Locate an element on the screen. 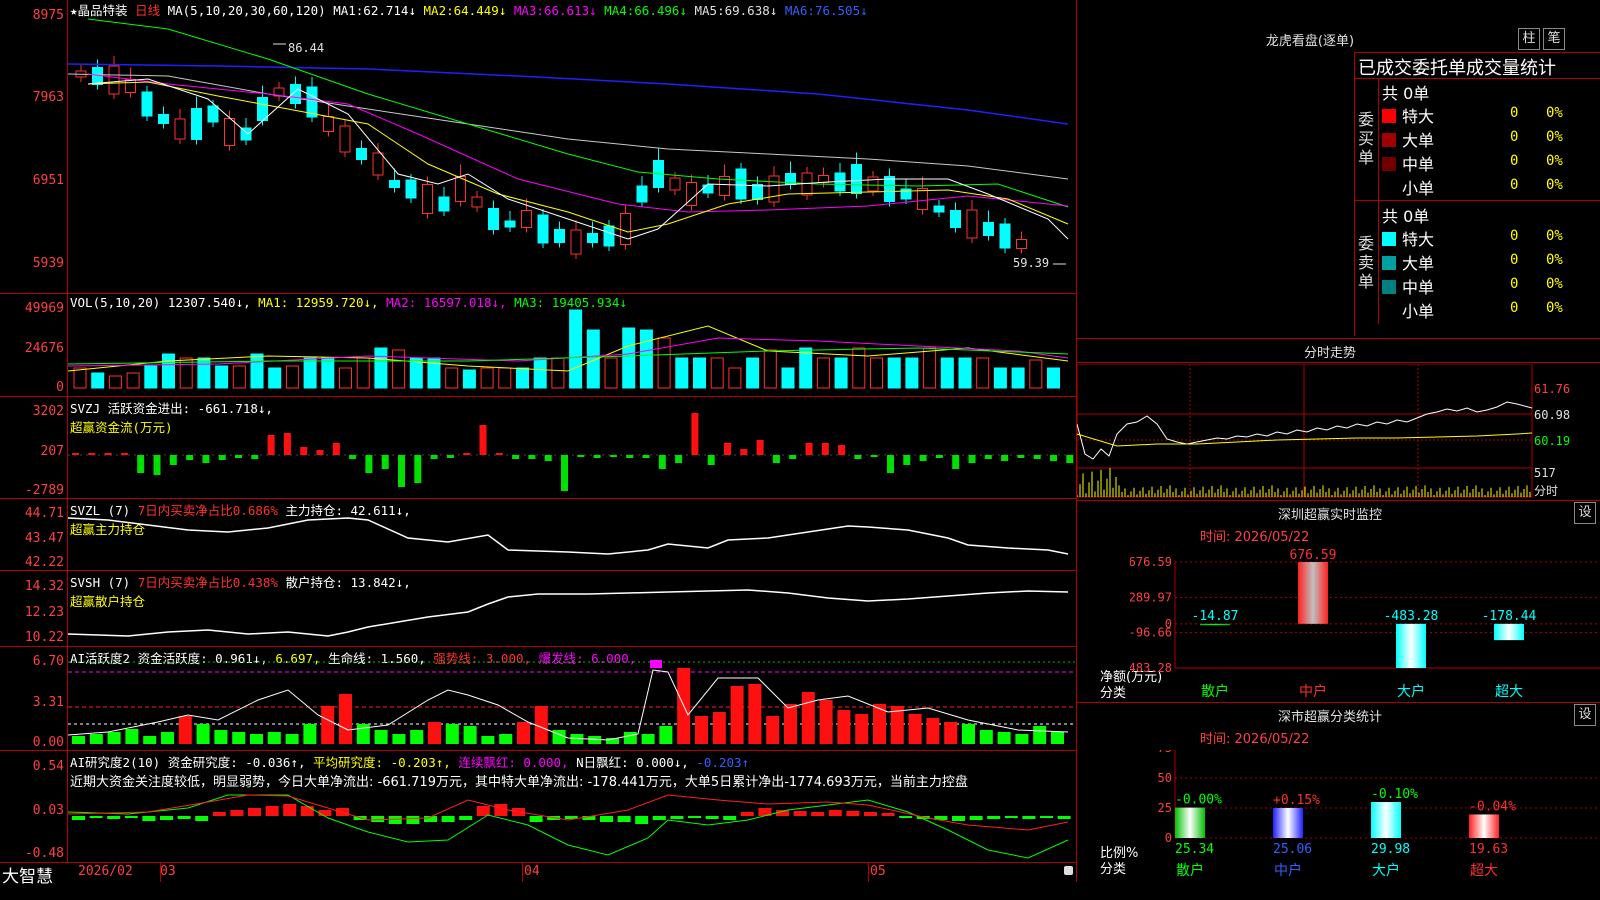  ai-active-axis-label: 3.31 is located at coordinates (48, 702).